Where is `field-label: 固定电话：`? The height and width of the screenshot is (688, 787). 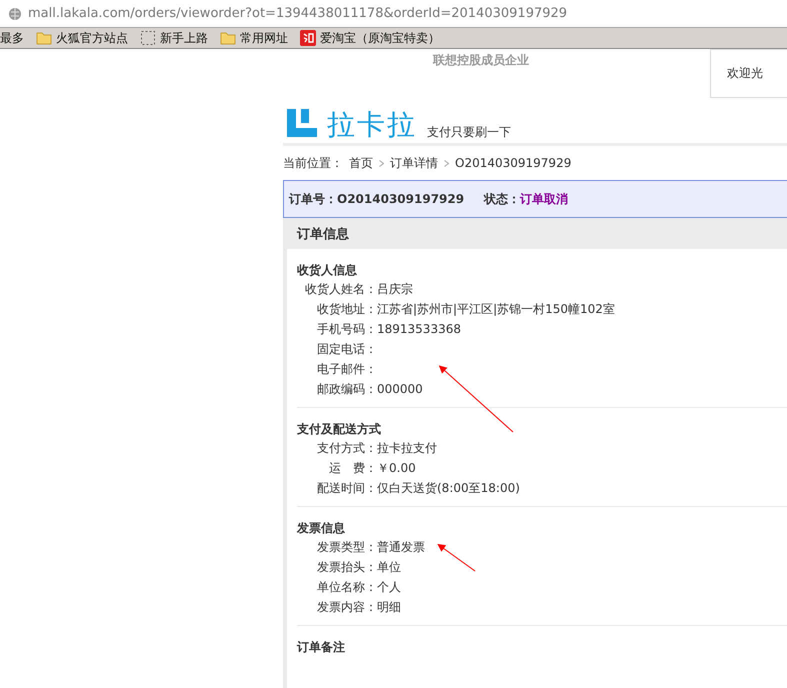 field-label: 固定电话： is located at coordinates (346, 349).